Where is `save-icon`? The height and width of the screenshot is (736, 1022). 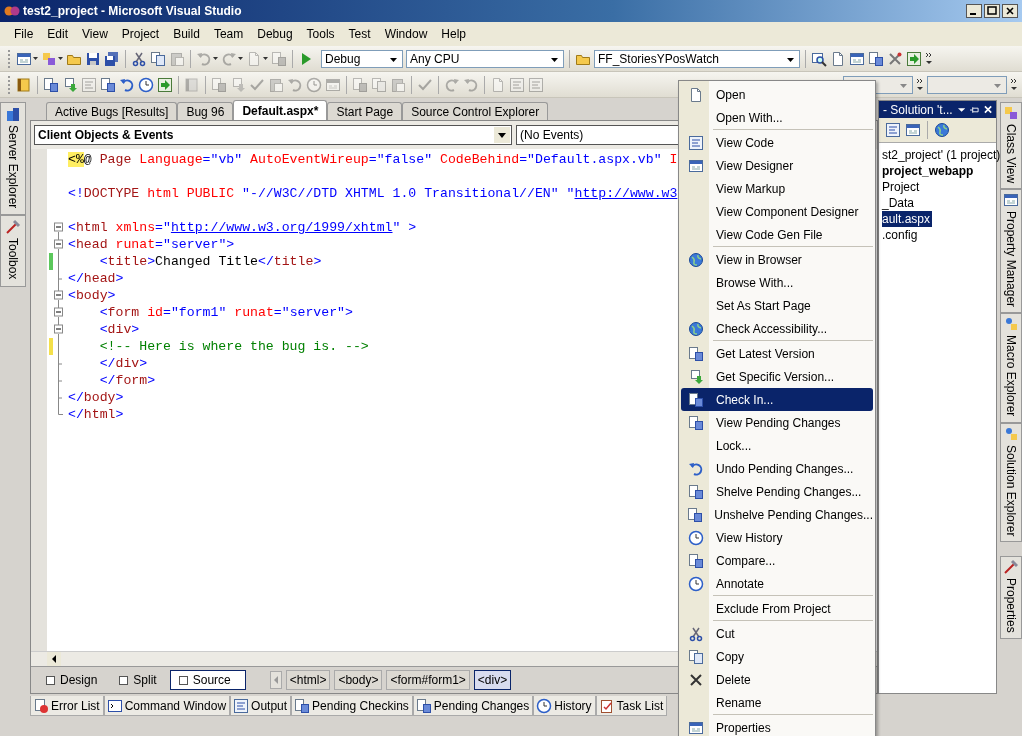
save-icon is located at coordinates (93, 58).